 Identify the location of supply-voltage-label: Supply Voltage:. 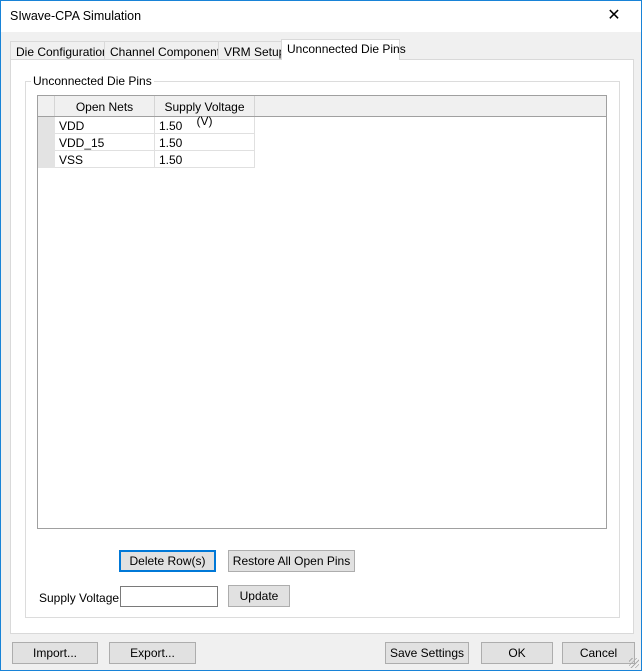
(81, 598).